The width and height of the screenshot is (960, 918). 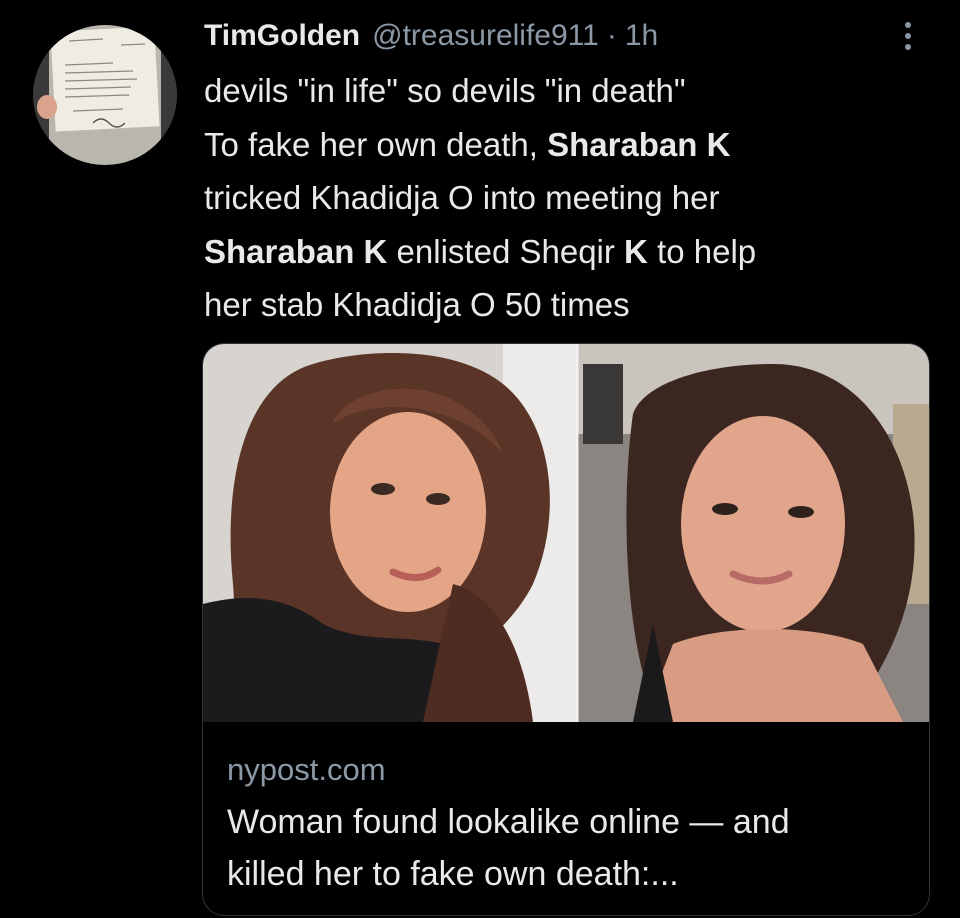 I want to click on tweet-text-line: To fake her own death, Sharaban K, so click(x=554, y=145).